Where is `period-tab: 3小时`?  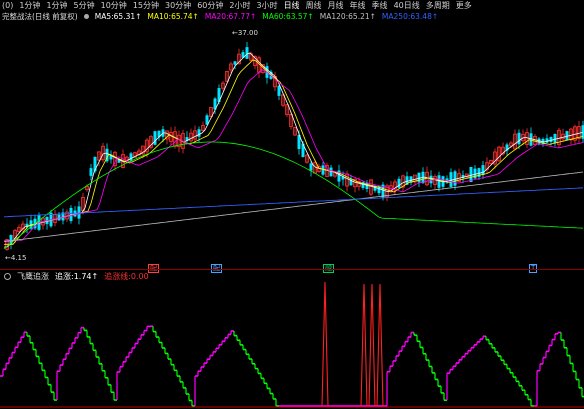
period-tab: 3小时 is located at coordinates (266, 5).